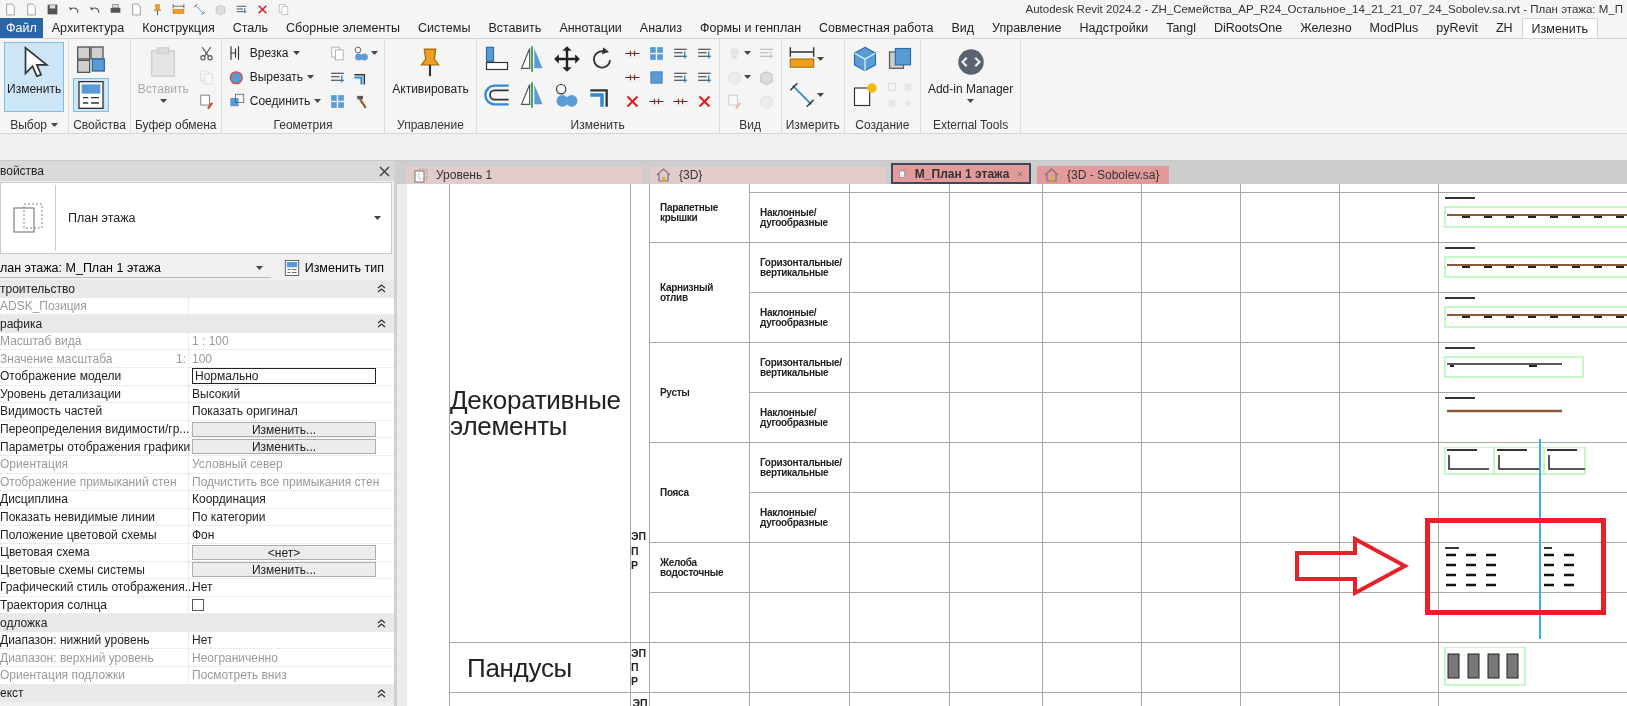  What do you see at coordinates (178, 28) in the screenshot?
I see `ribbon-tab: Конструкция` at bounding box center [178, 28].